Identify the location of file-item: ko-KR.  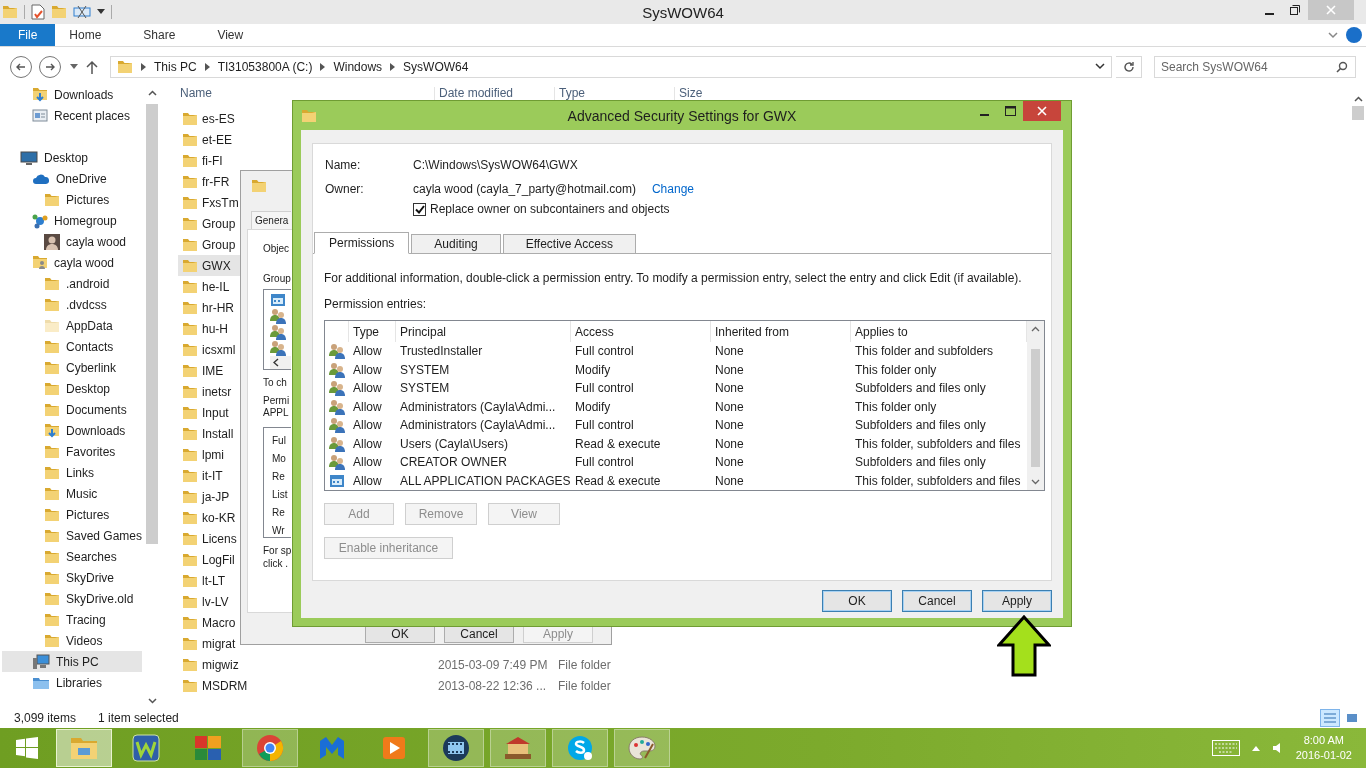
(209, 517).